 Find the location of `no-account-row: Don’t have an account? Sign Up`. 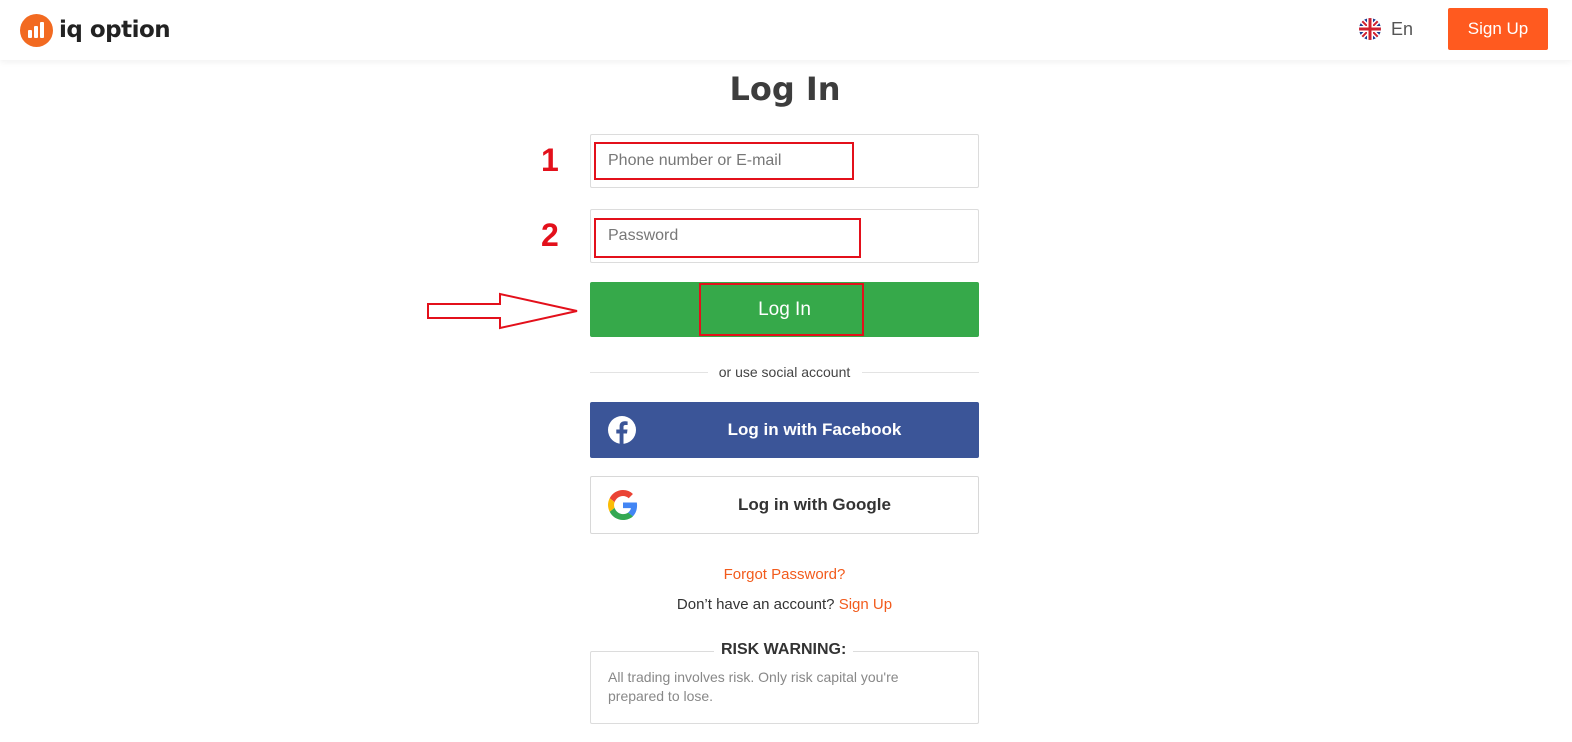

no-account-row: Don’t have an account? Sign Up is located at coordinates (784, 604).